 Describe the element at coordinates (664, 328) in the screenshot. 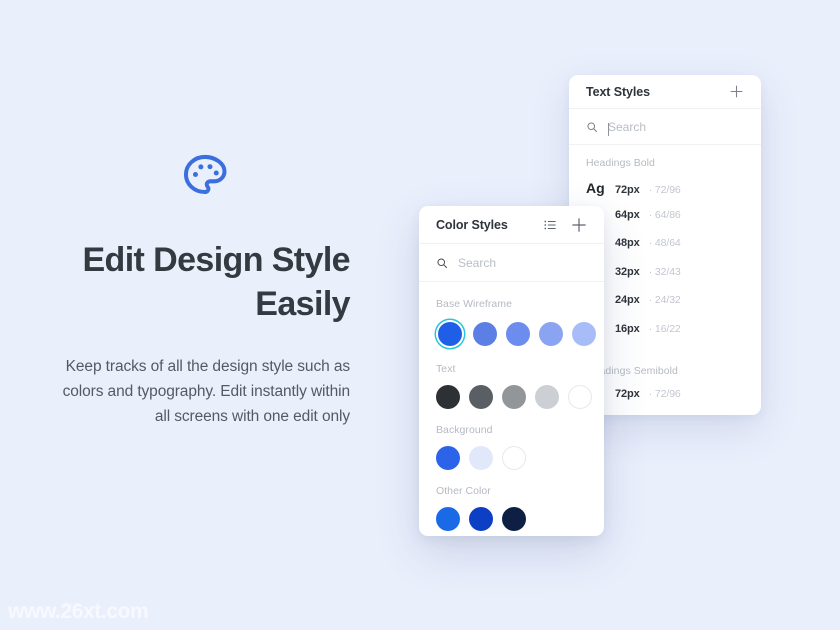

I see `text-style-metrics: · 16/22` at that location.